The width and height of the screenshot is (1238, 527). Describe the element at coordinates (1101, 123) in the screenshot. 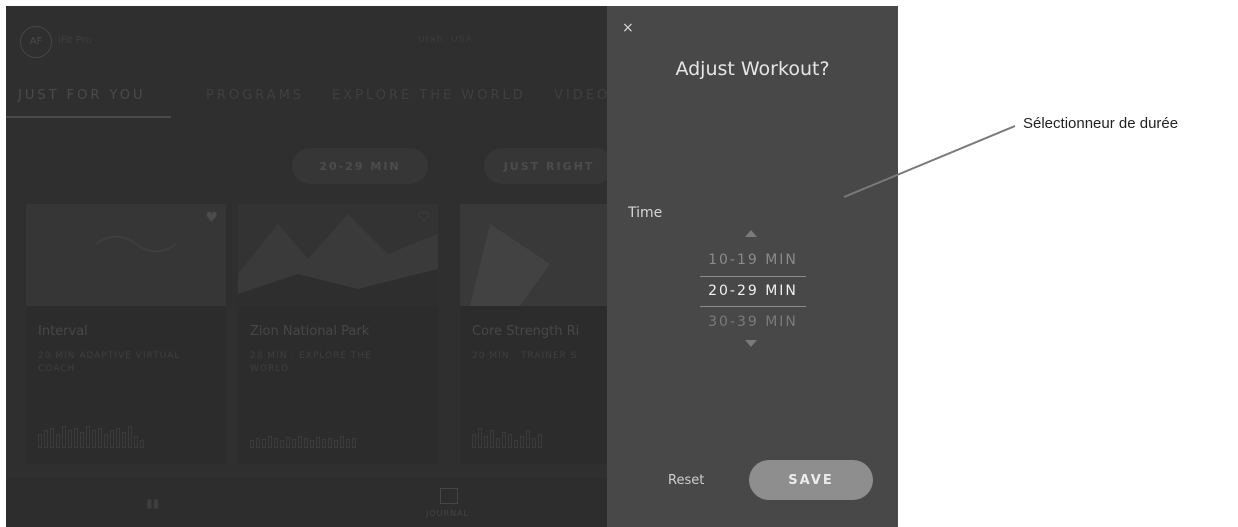

I see `annotation-label: Sélectionneur de durée` at that location.